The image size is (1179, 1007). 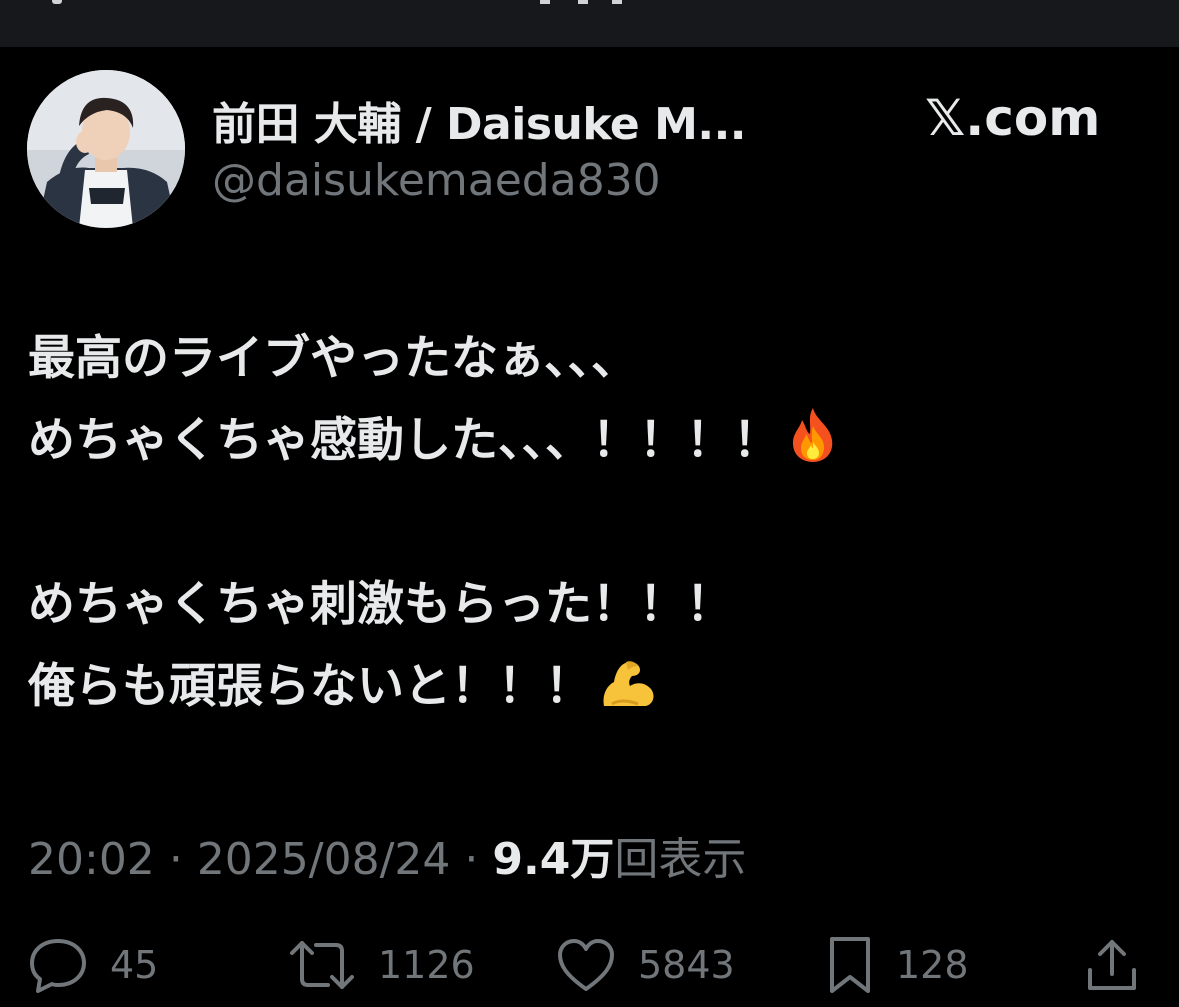 What do you see at coordinates (91, 859) in the screenshot?
I see `tweet-time: 20:02` at bounding box center [91, 859].